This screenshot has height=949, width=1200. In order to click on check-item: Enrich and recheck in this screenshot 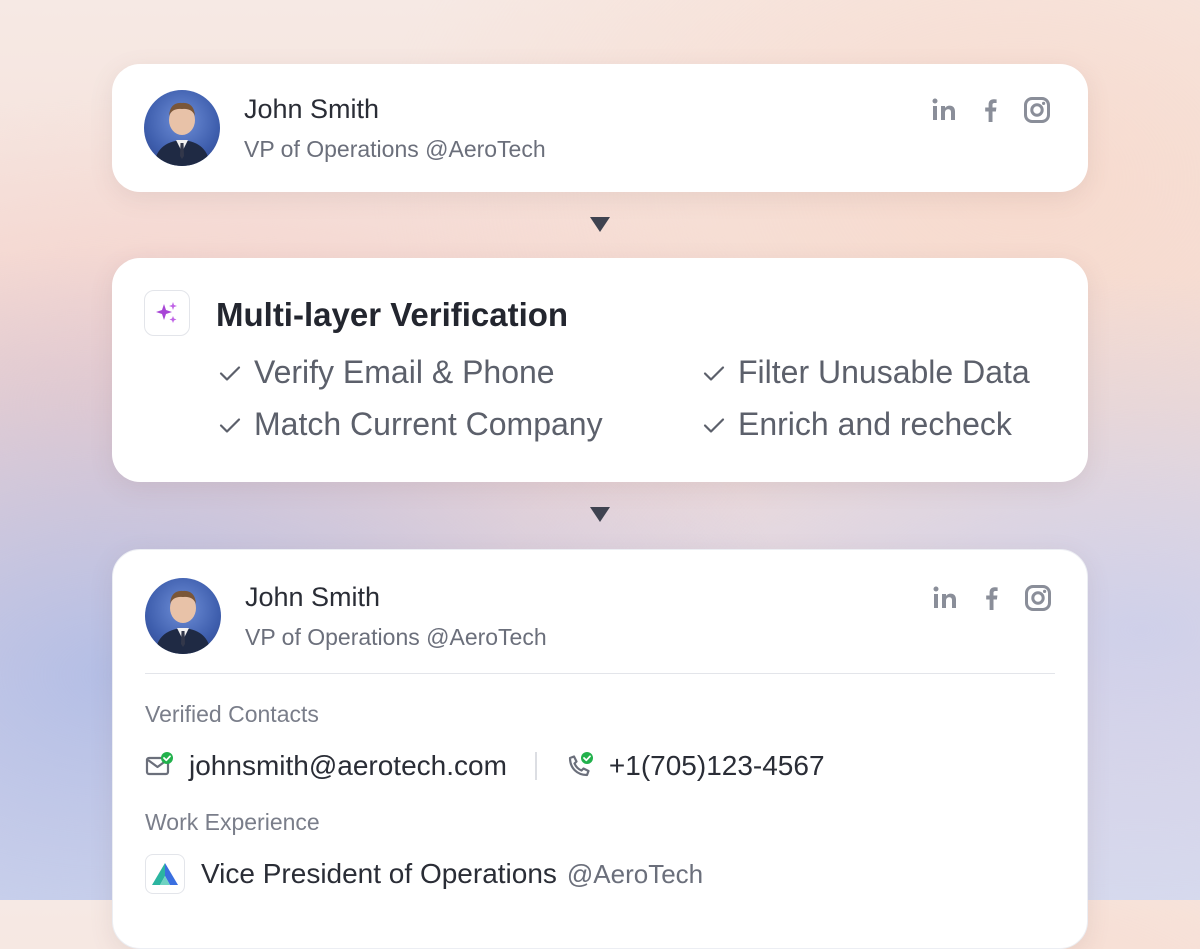, I will do `click(857, 424)`.